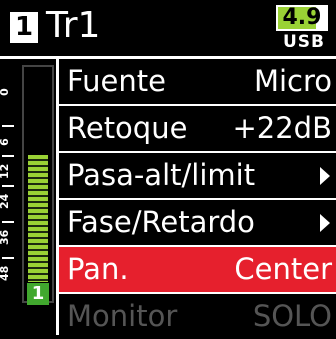 The height and width of the screenshot is (339, 336). Describe the element at coordinates (127, 128) in the screenshot. I see `menu-item-label: Retoque` at that location.